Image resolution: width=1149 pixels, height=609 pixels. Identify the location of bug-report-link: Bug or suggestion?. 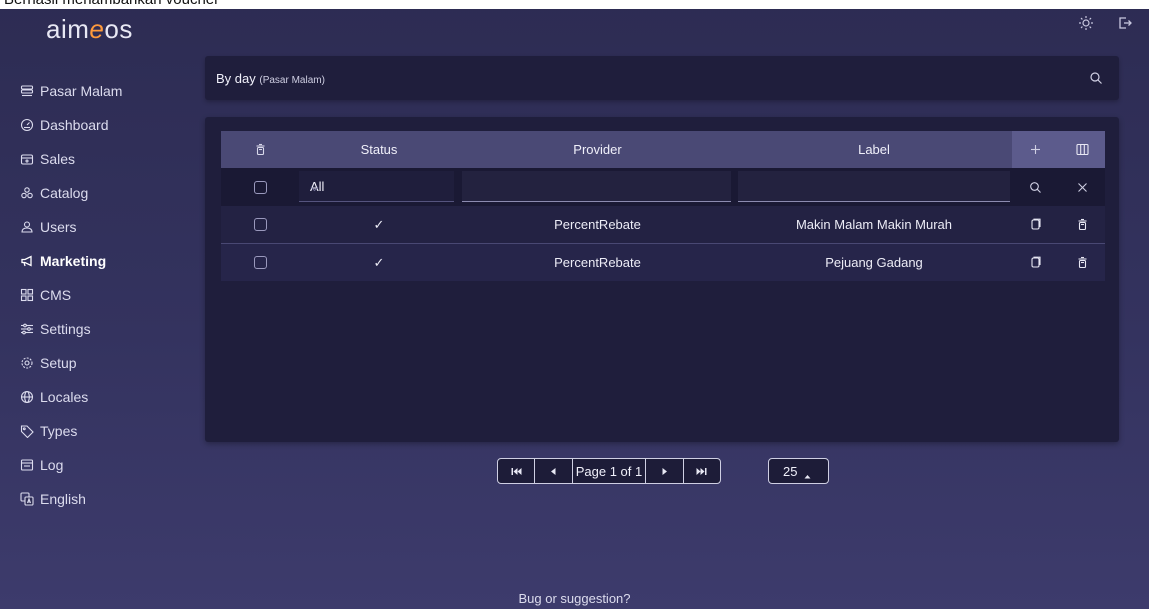
(574, 598).